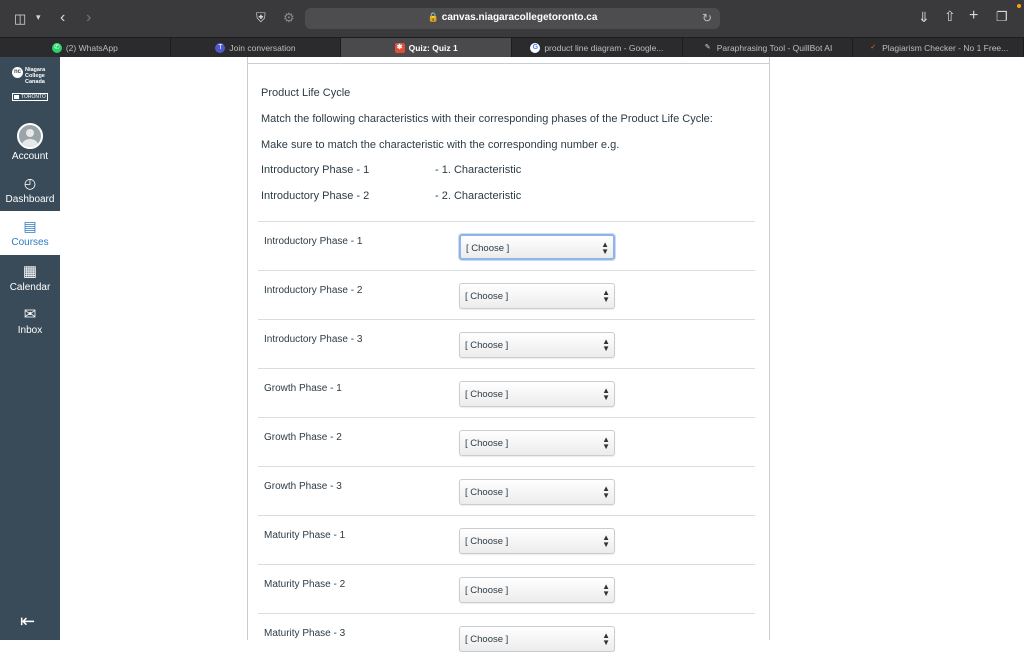 The width and height of the screenshot is (1024, 652). What do you see at coordinates (261, 17) in the screenshot?
I see `shield-icon: ⛨` at bounding box center [261, 17].